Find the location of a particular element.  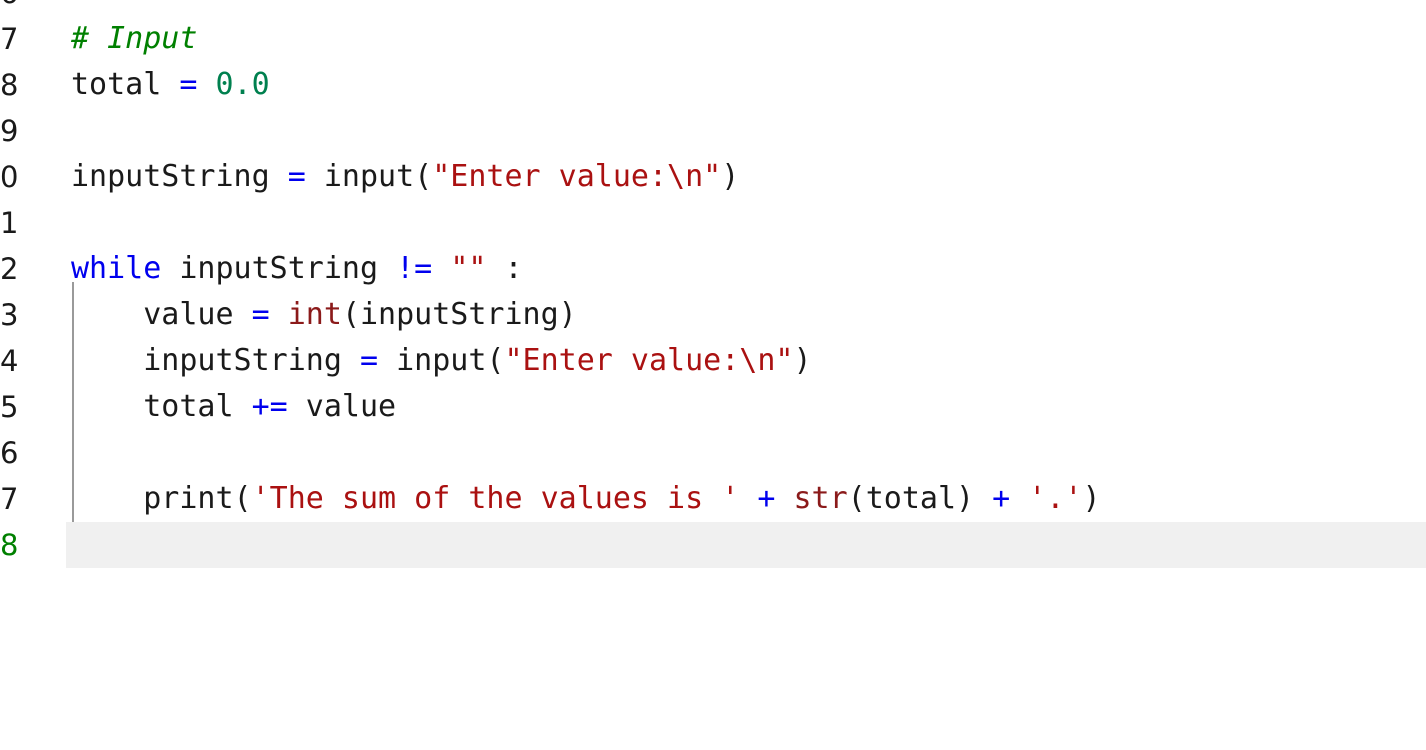

token-operator: += is located at coordinates (269, 406).